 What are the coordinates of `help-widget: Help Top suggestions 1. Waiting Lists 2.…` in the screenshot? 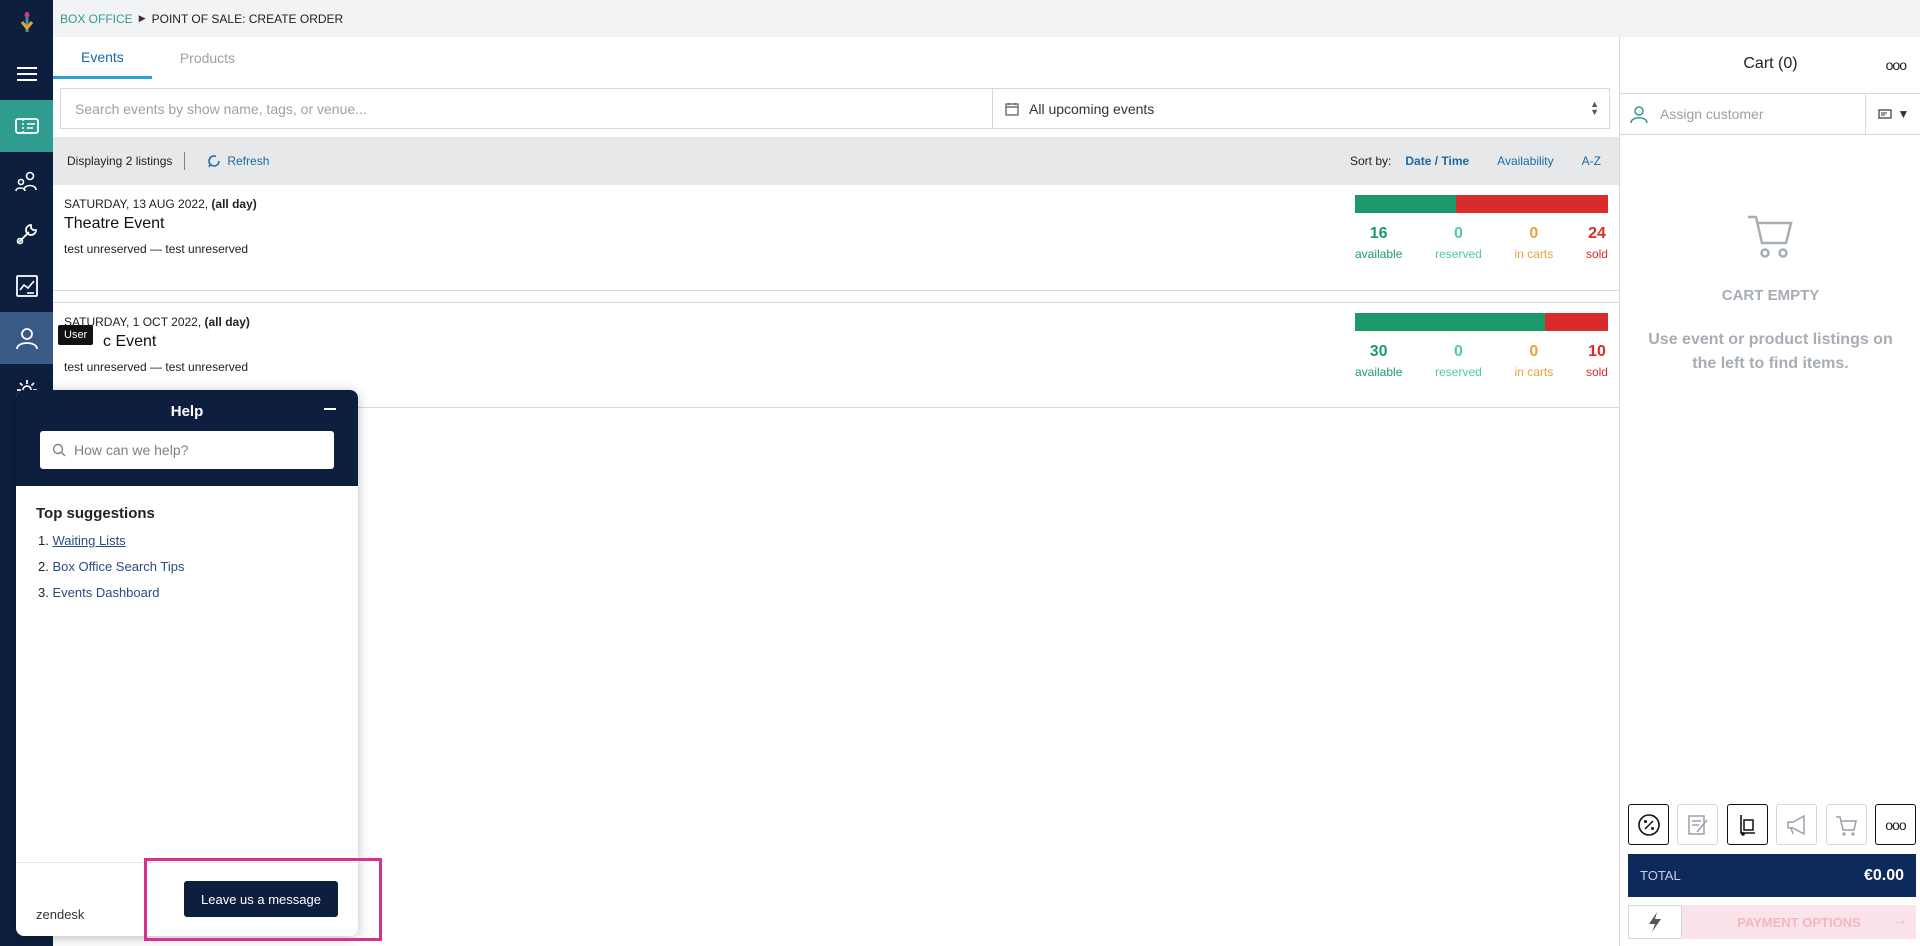 It's located at (187, 663).